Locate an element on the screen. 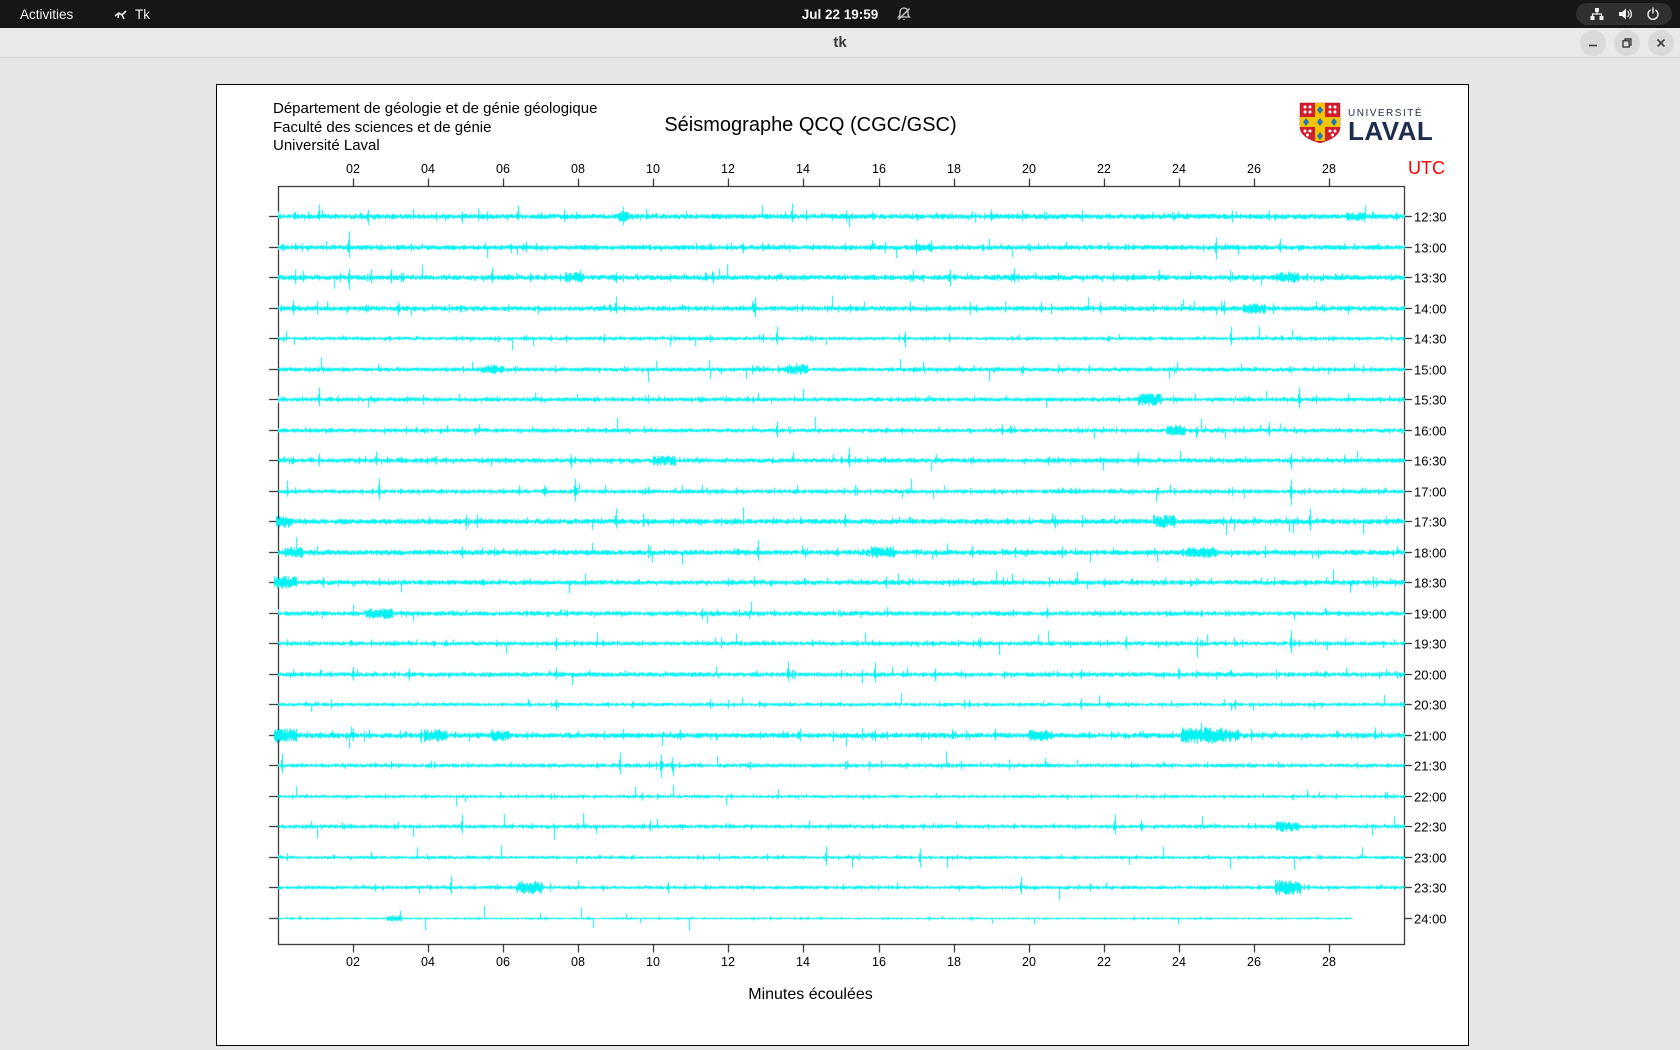 Image resolution: width=1680 pixels, height=1050 pixels. x-tick-top-20: 20 is located at coordinates (1029, 169).